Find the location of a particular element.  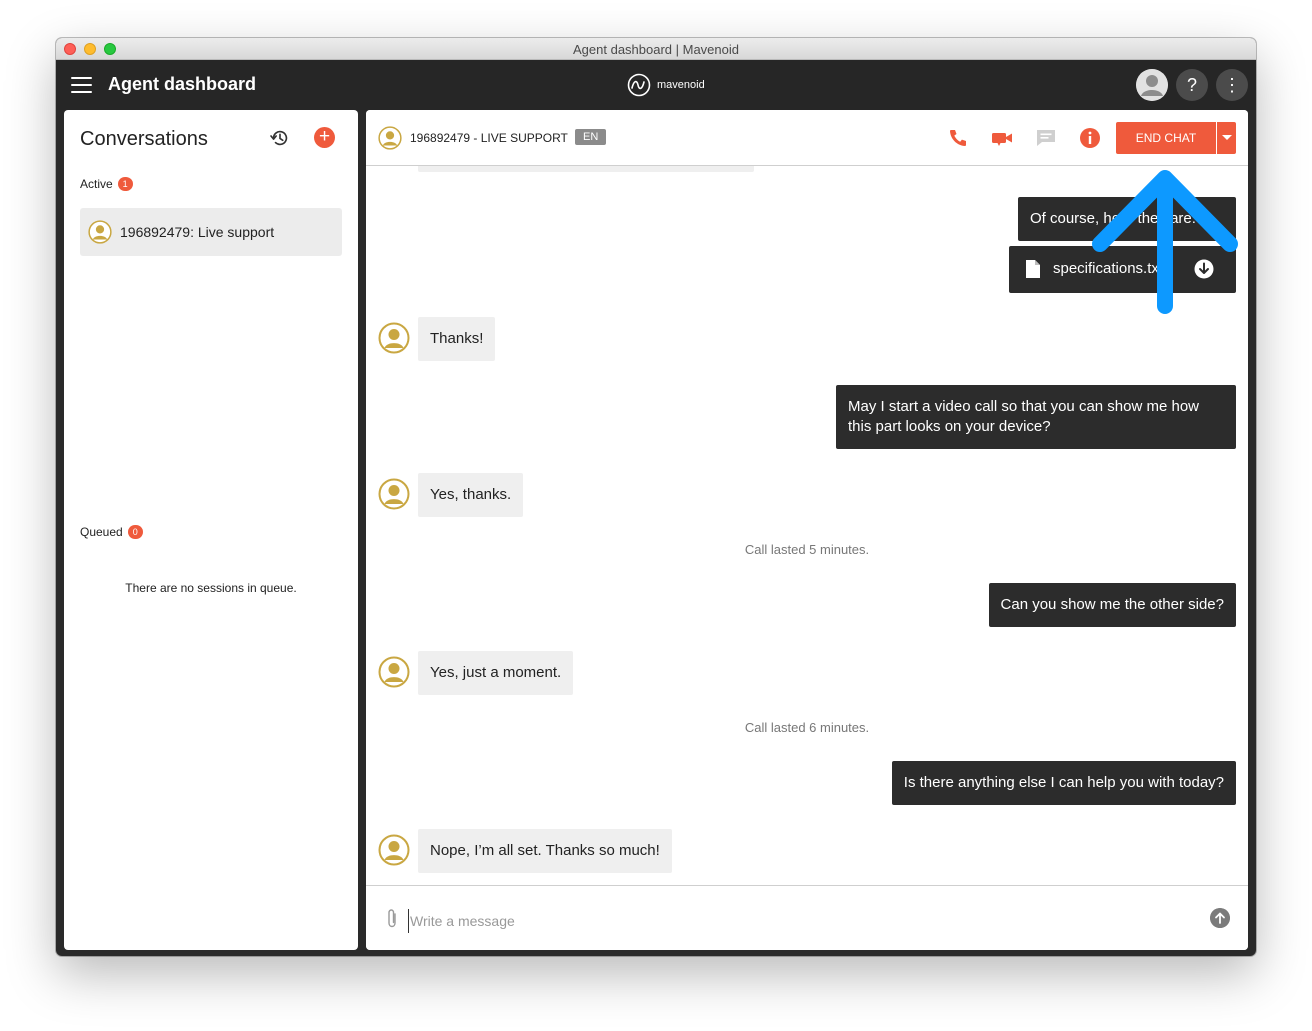

history-icon is located at coordinates (280, 138).